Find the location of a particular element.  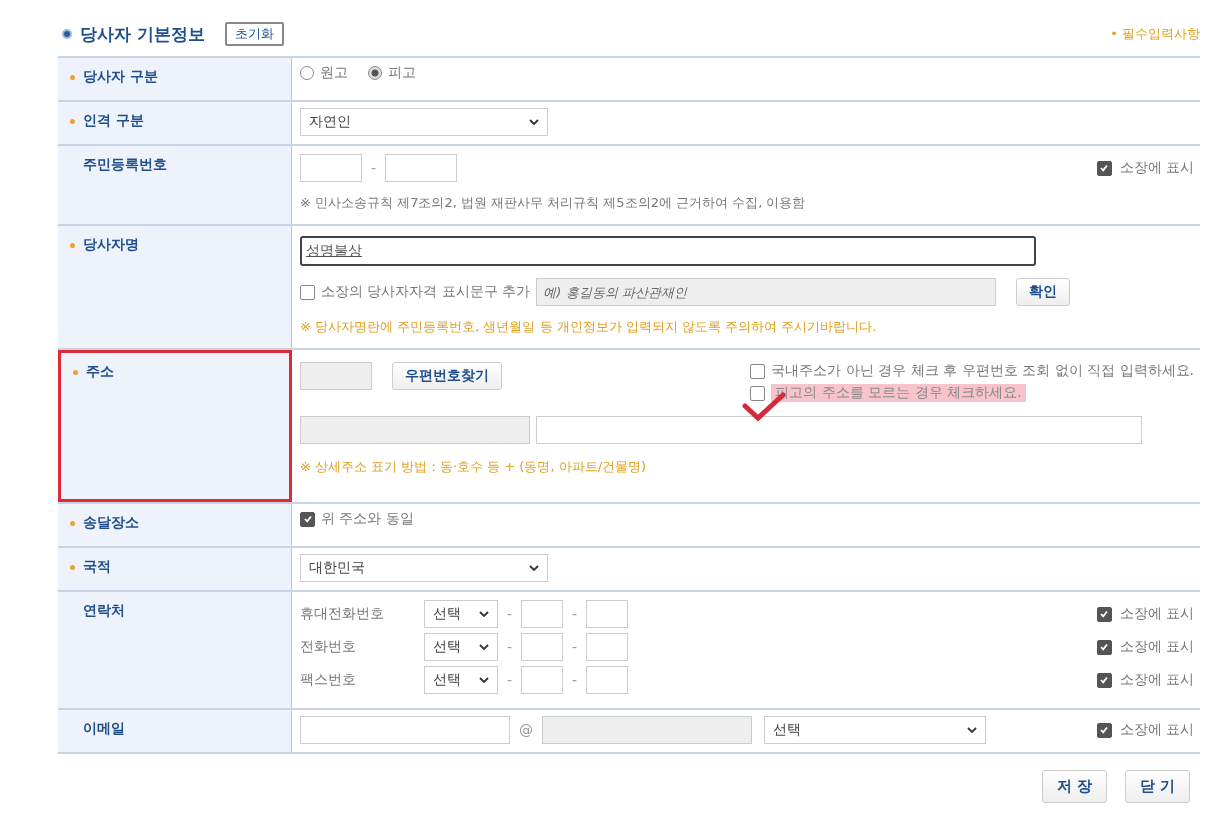

field-label: 송달장소 is located at coordinates (111, 523).